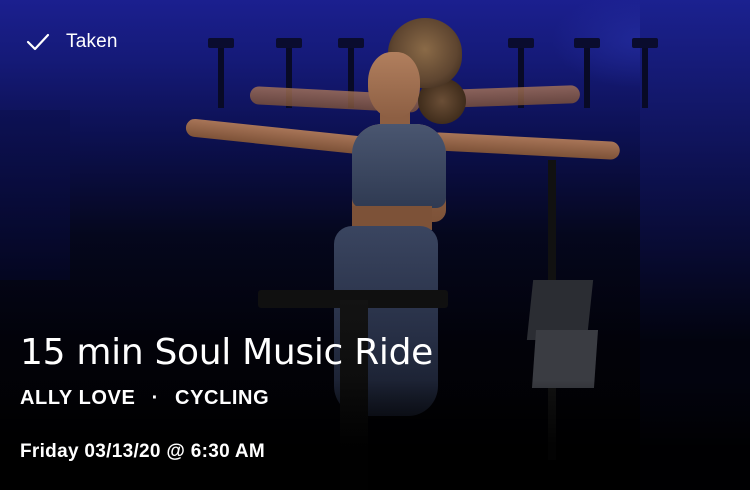 The image size is (750, 490). I want to click on check-icon, so click(38, 42).